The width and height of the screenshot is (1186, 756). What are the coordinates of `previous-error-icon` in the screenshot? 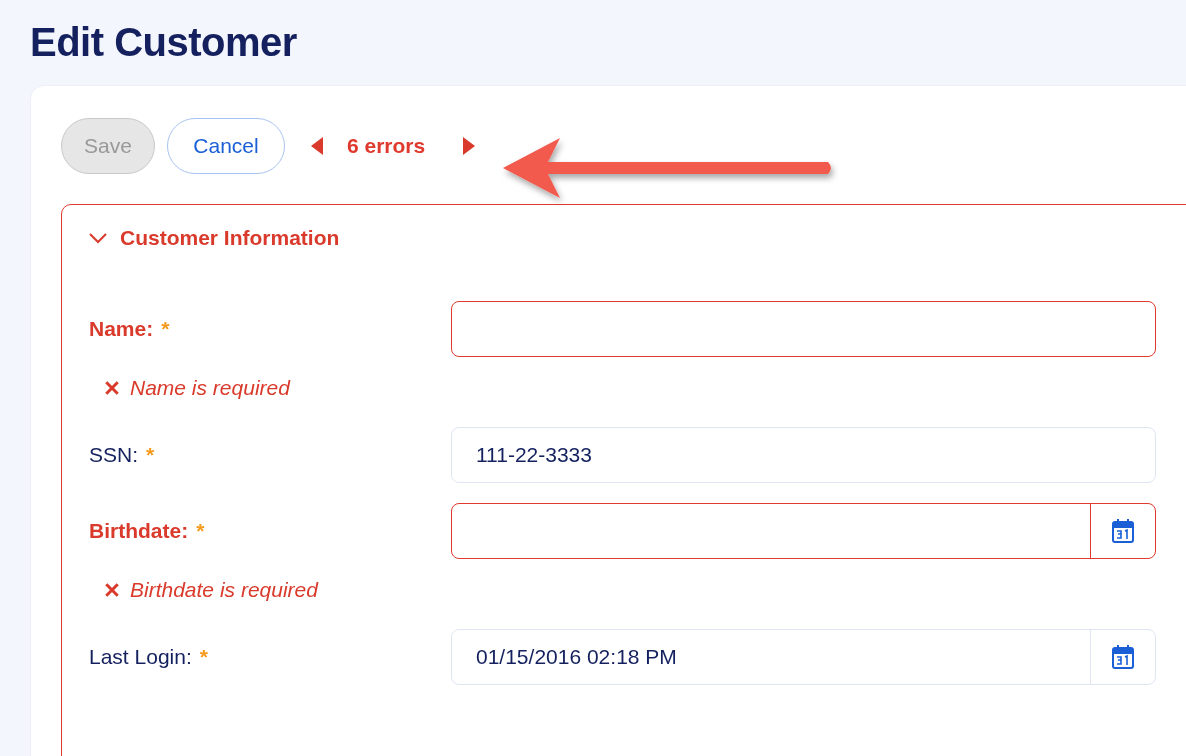 It's located at (317, 146).